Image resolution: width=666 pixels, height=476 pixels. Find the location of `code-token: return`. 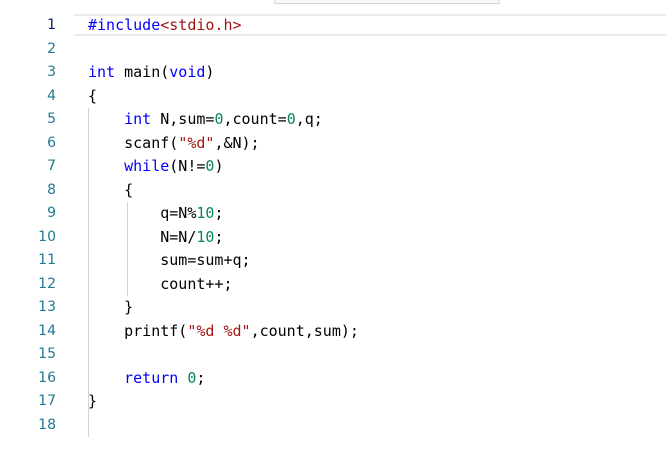

code-token: return is located at coordinates (151, 377).